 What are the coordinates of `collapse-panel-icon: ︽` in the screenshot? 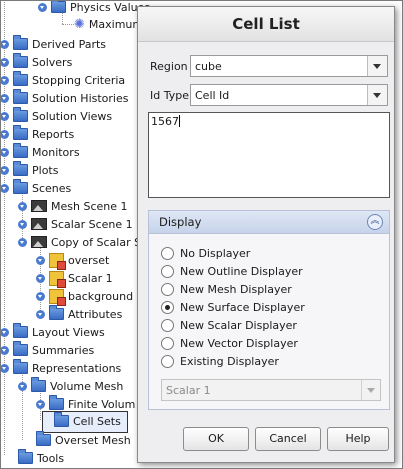 It's located at (375, 222).